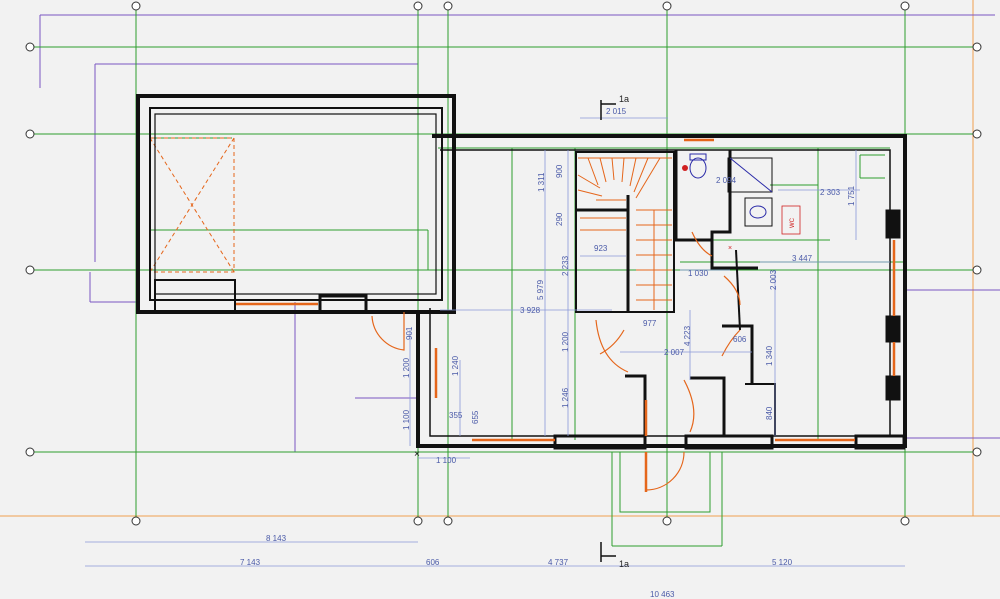 This screenshot has width=1000, height=599. I want to click on dim-901: 901, so click(409, 333).